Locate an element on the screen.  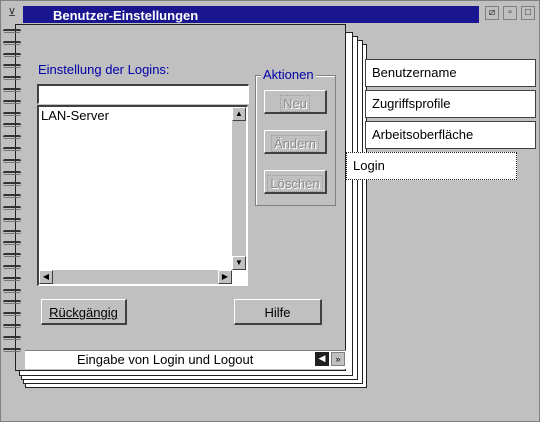
delete-button-label: Löschen is located at coordinates (295, 183).